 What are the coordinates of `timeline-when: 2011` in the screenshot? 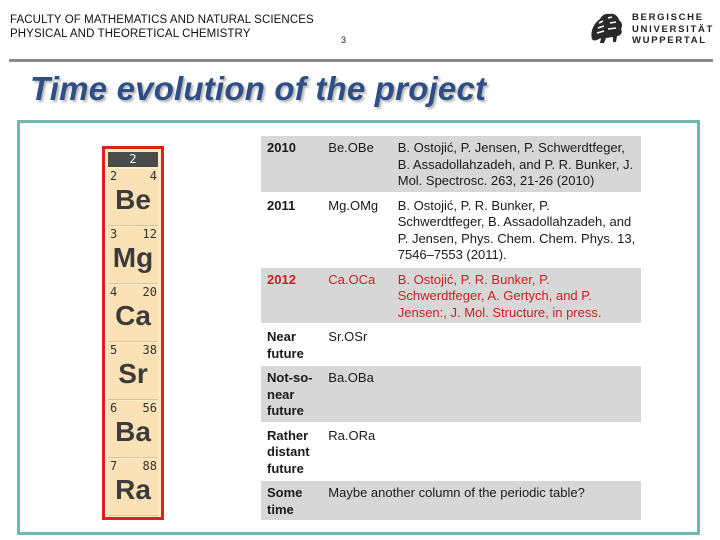 It's located at (281, 205).